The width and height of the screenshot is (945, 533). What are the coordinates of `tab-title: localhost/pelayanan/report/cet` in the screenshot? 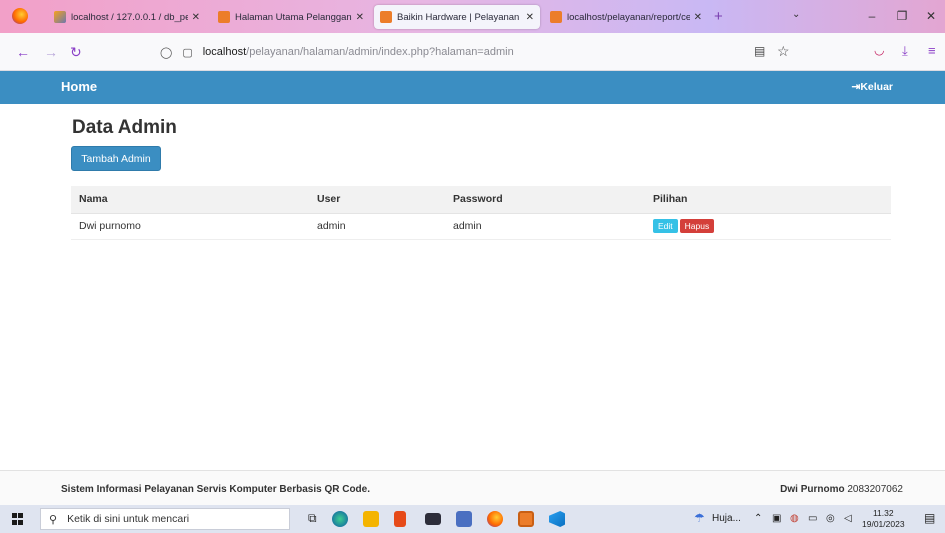 It's located at (628, 17).